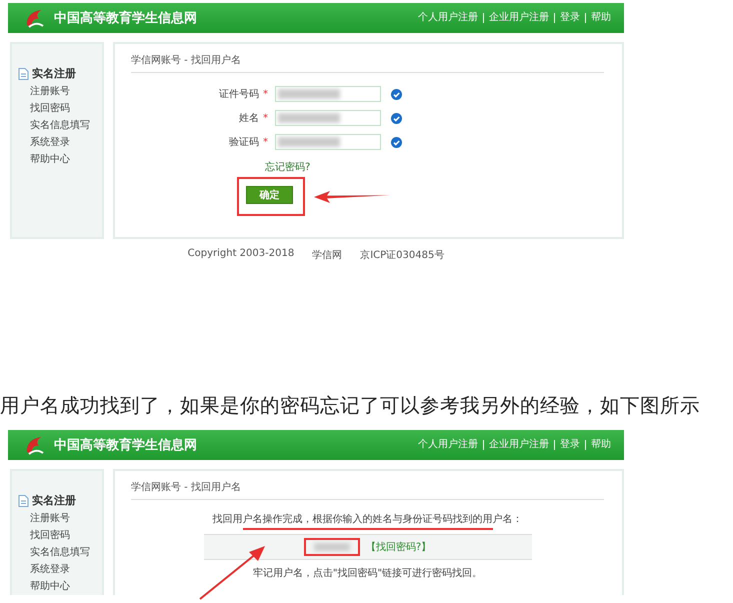 Image resolution: width=733 pixels, height=603 pixels. Describe the element at coordinates (367, 573) in the screenshot. I see `hint-text: 牢记用户名，点击"找回密码"链接可进行密码找回。` at that location.